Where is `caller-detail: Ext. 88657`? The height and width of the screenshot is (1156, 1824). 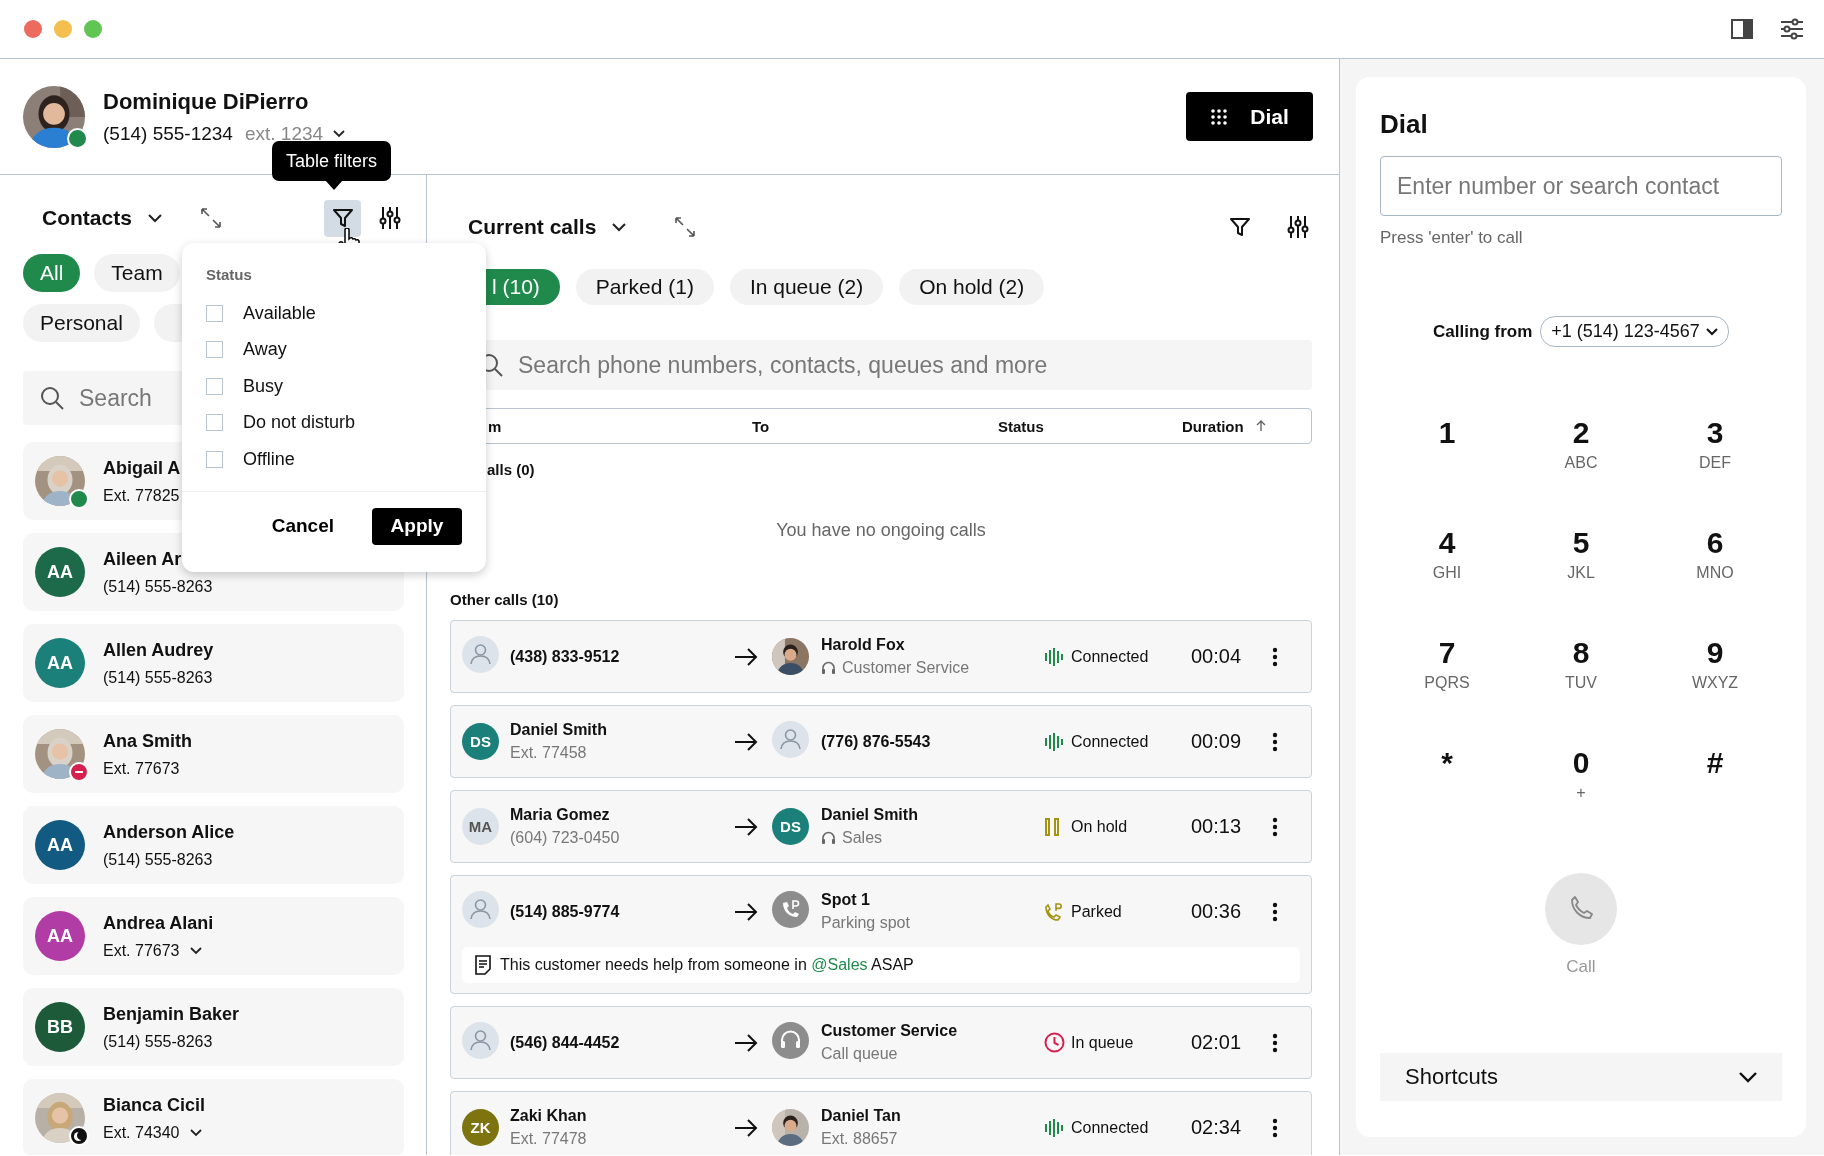
caller-detail: Ext. 88657 is located at coordinates (859, 1139).